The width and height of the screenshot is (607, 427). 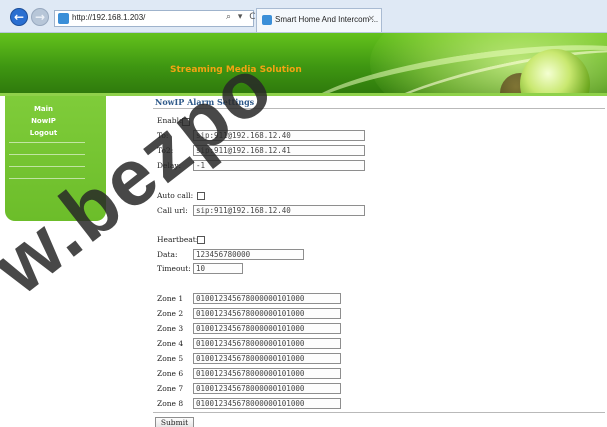 What do you see at coordinates (165, 150) in the screenshot?
I see `to2-label: To2:` at bounding box center [165, 150].